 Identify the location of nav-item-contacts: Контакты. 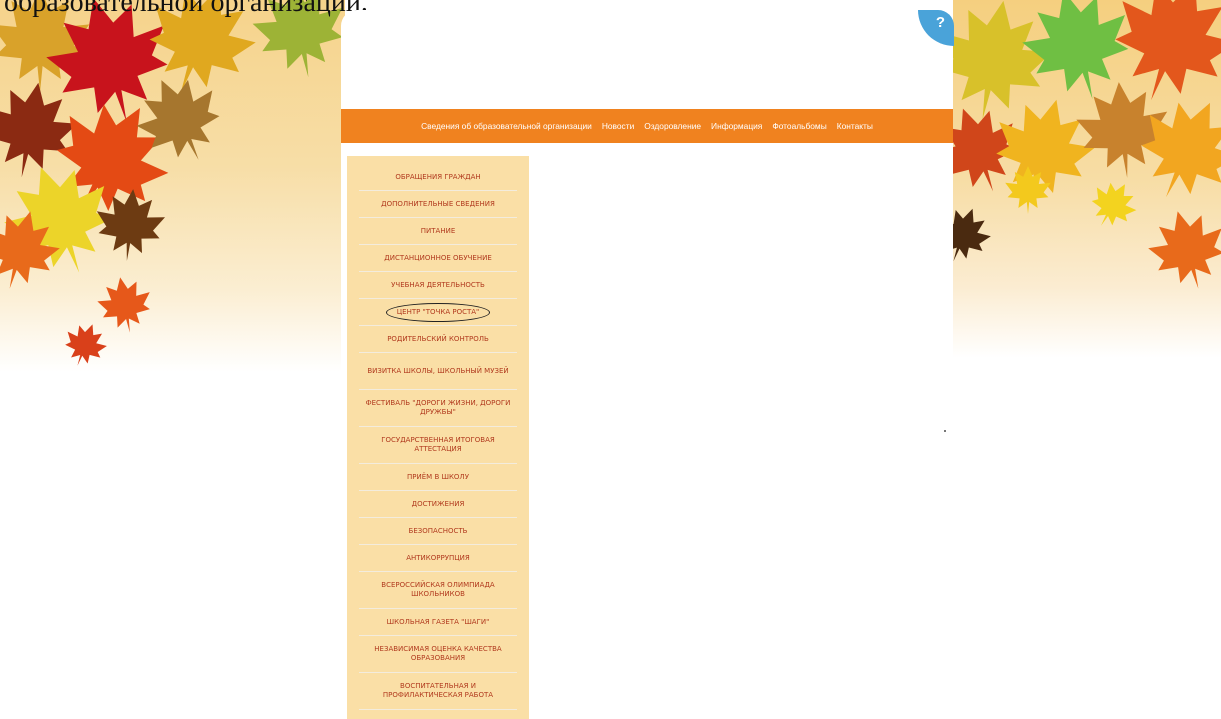
(855, 126).